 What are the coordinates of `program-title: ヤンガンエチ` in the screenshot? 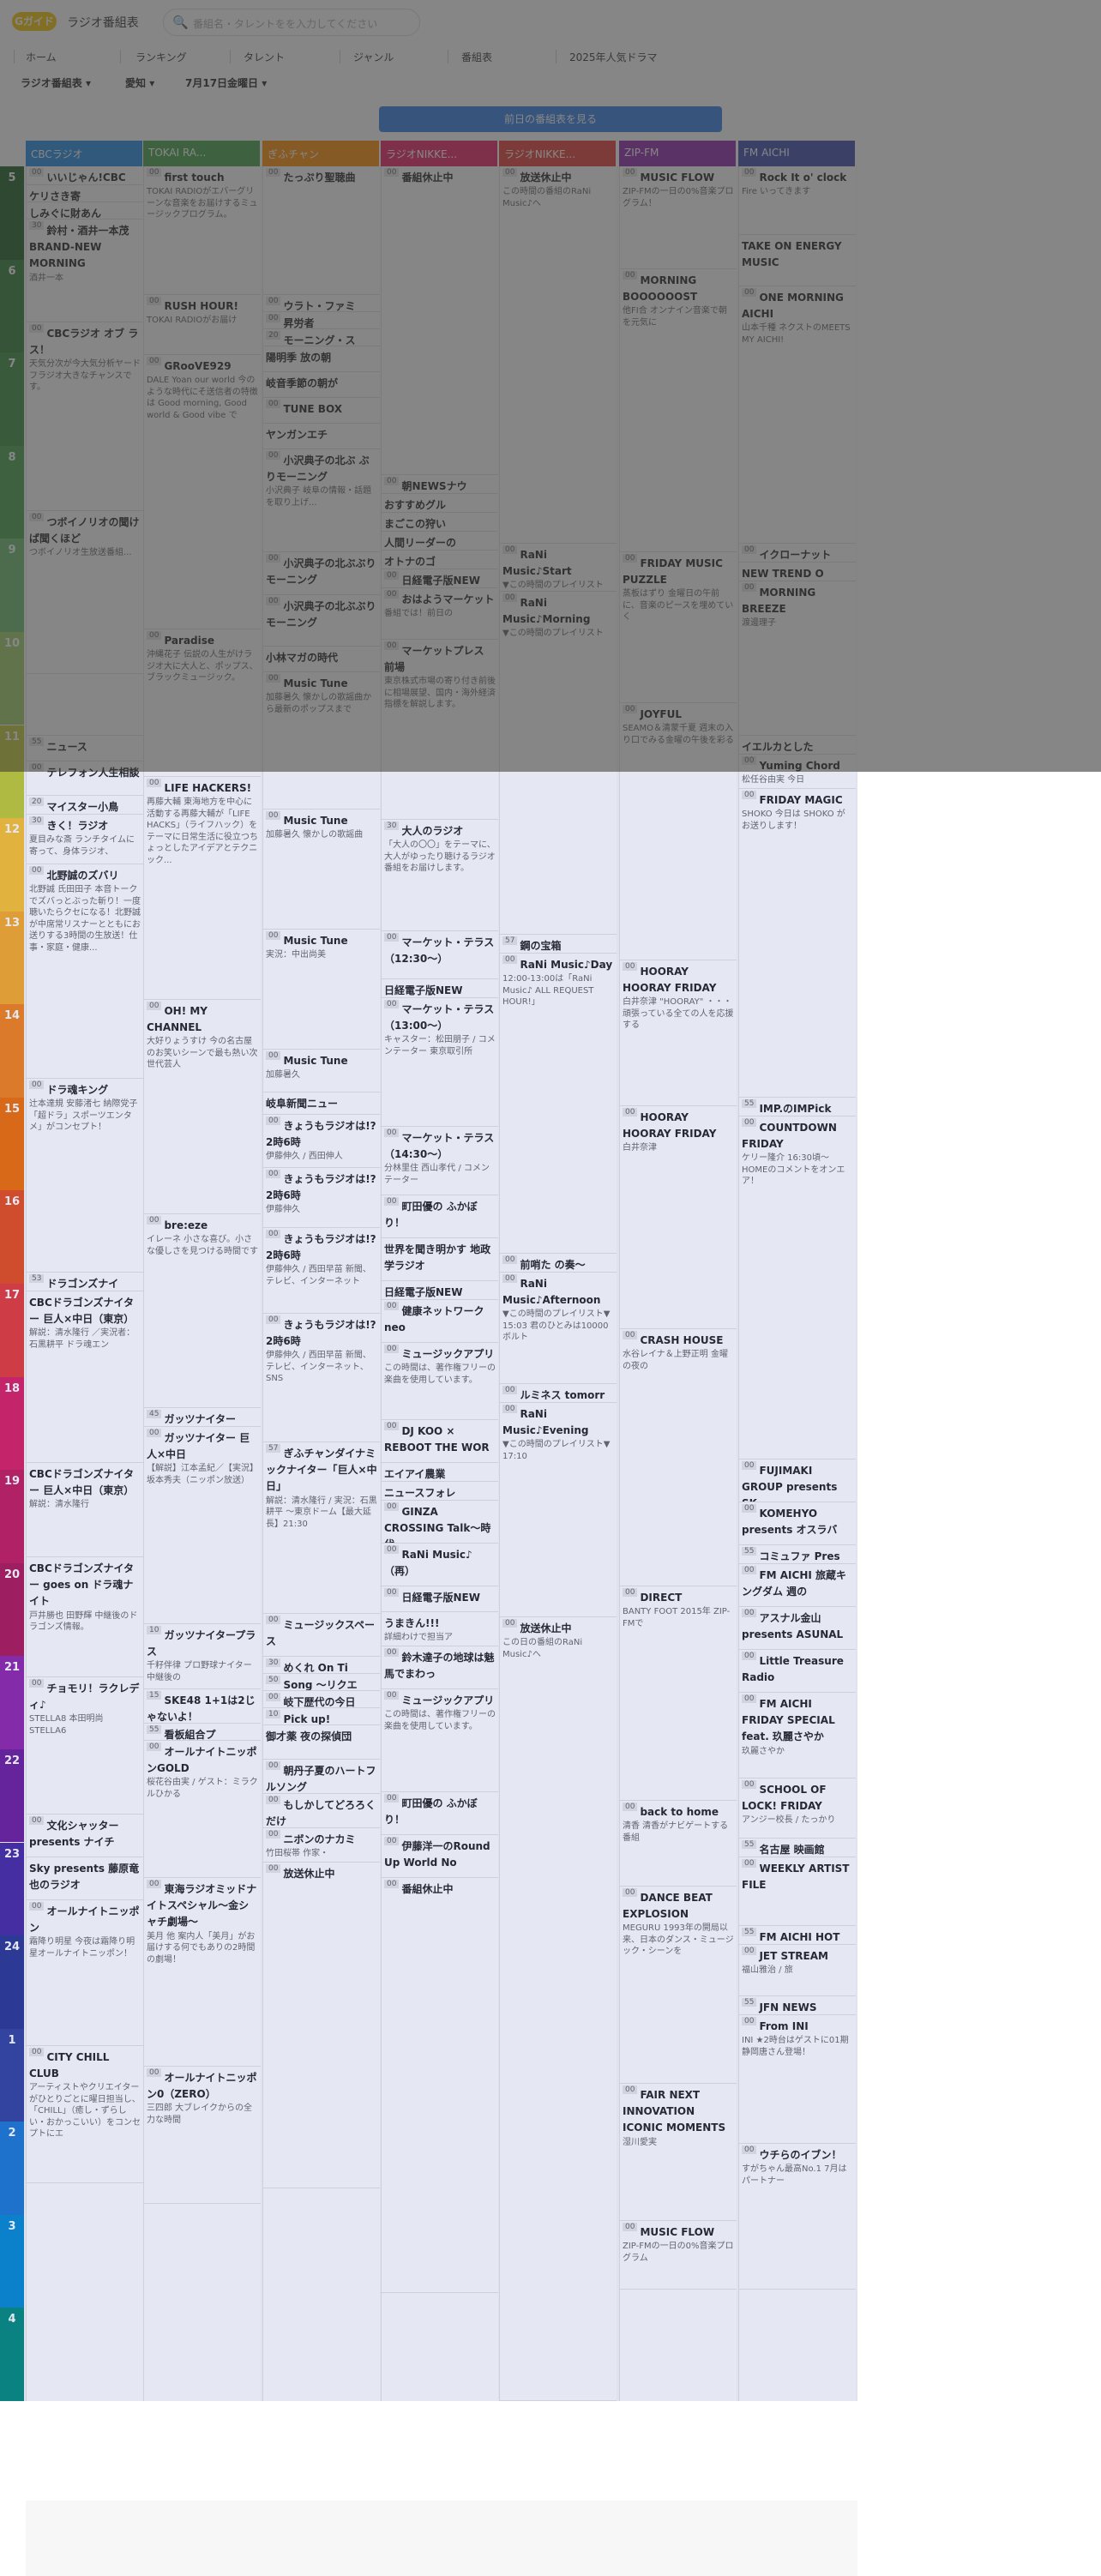 It's located at (297, 435).